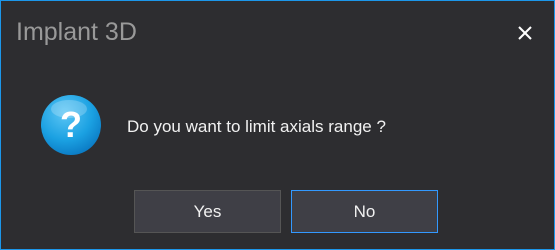 This screenshot has width=555, height=250. What do you see at coordinates (364, 211) in the screenshot?
I see `no-button: No` at bounding box center [364, 211].